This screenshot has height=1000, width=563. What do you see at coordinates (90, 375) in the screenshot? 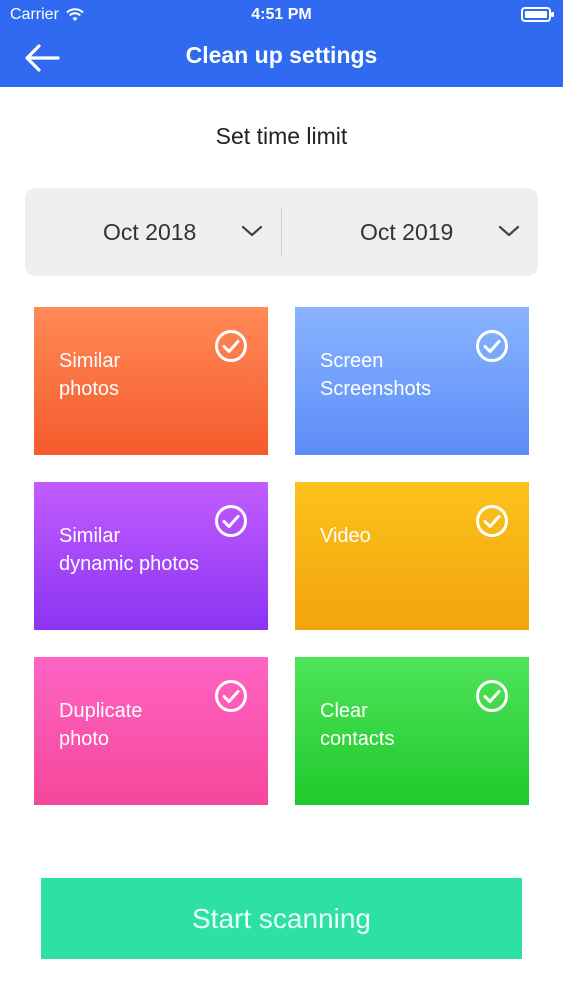
I see `tile-label: Similar photos` at bounding box center [90, 375].